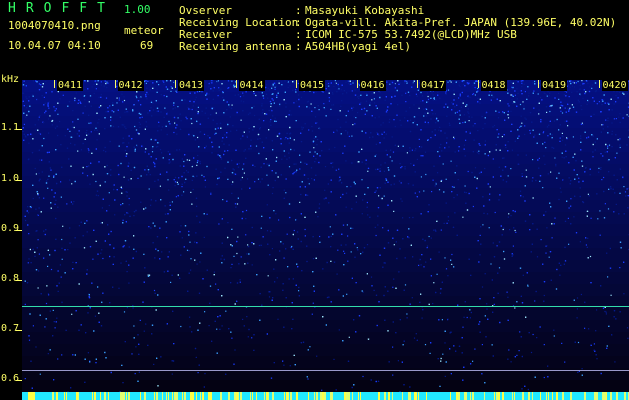 The width and height of the screenshot is (629, 400). I want to click on x-tick-label: 0412, so click(130, 85).